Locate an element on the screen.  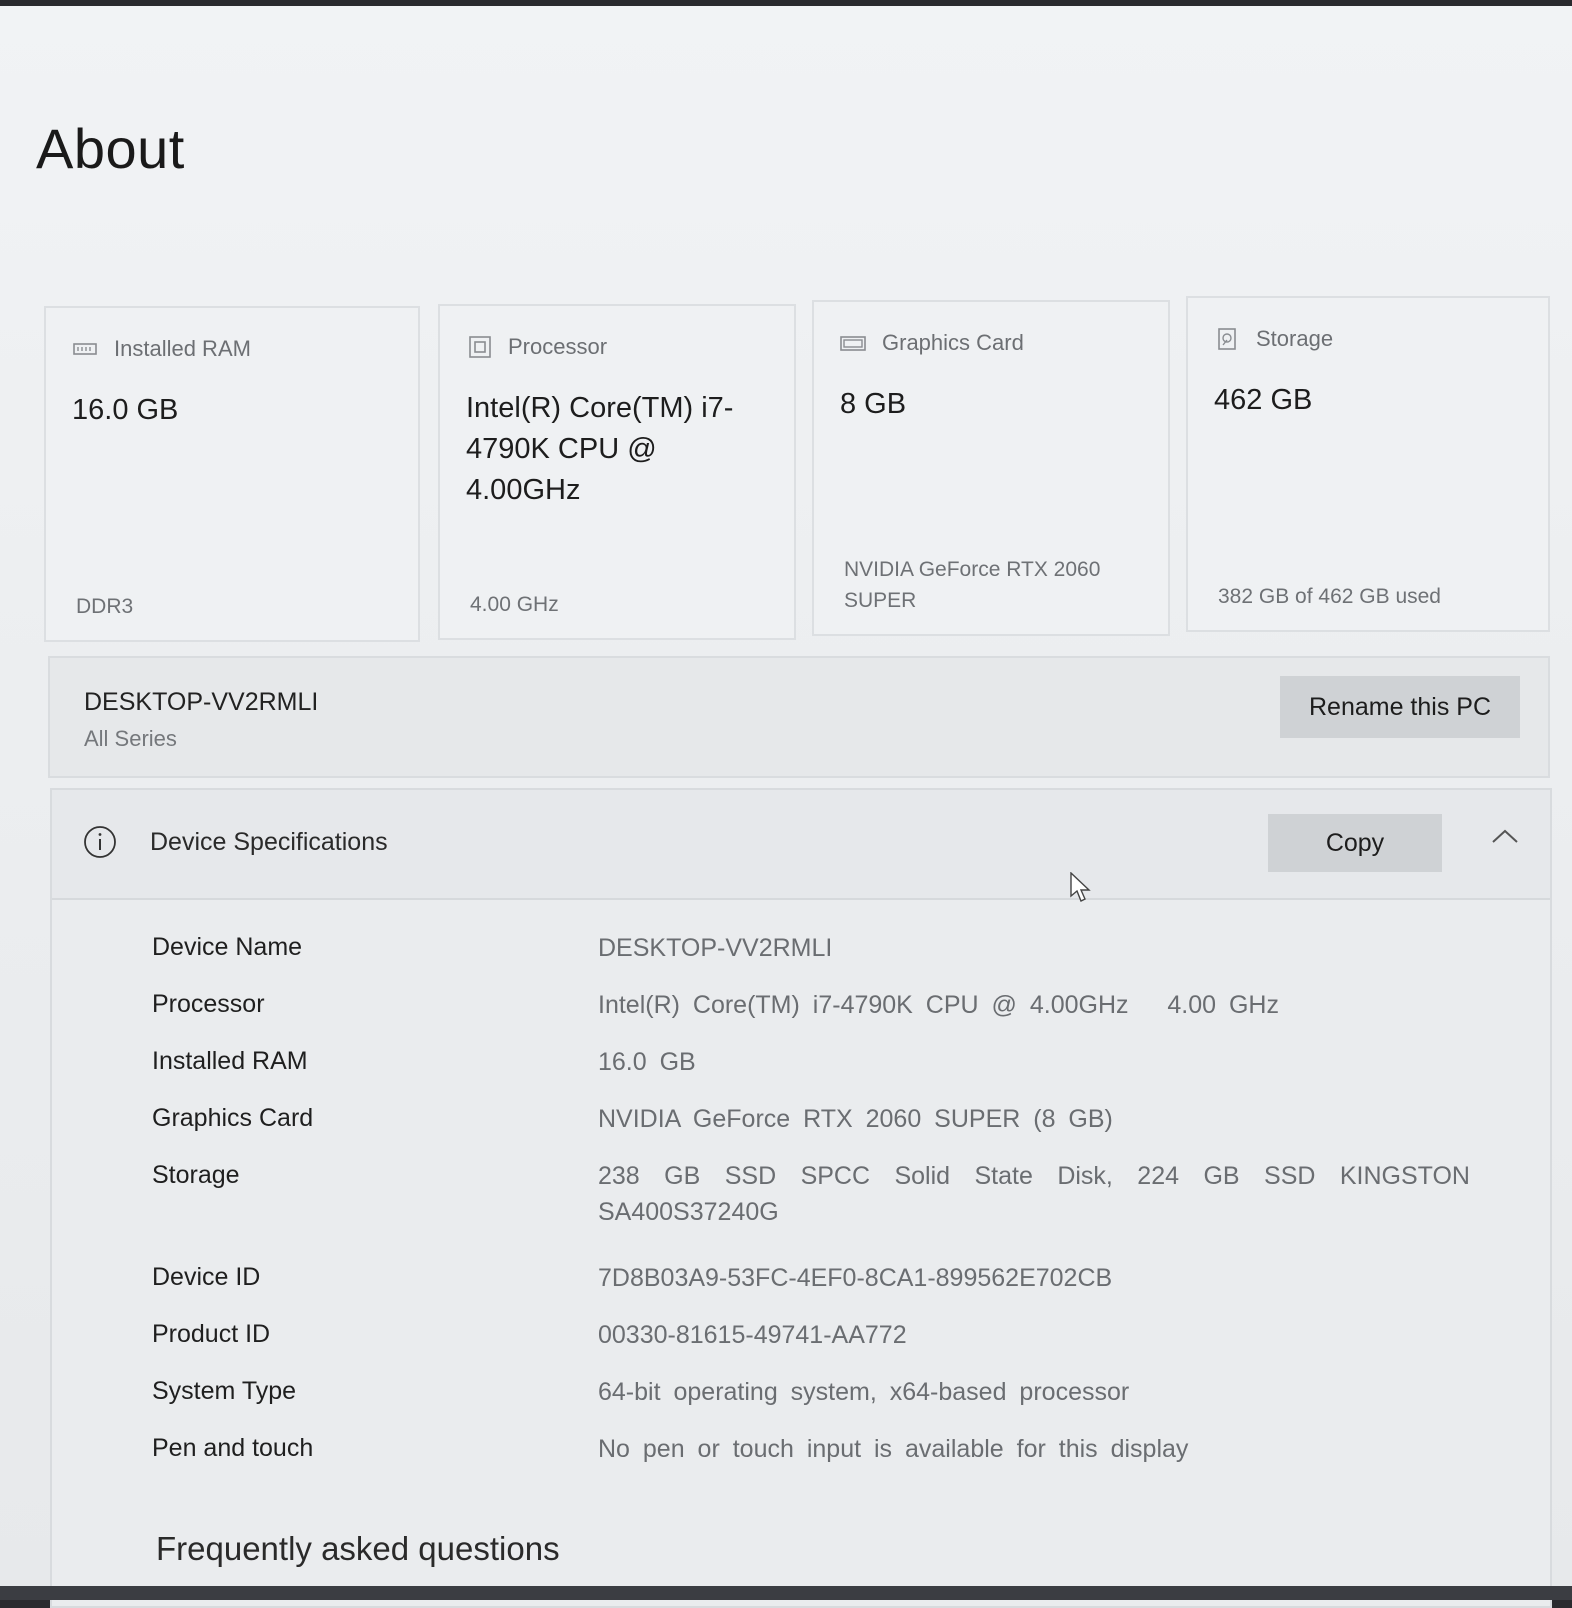
pc-name: DESKTOP-VV2RMLI is located at coordinates (201, 702).